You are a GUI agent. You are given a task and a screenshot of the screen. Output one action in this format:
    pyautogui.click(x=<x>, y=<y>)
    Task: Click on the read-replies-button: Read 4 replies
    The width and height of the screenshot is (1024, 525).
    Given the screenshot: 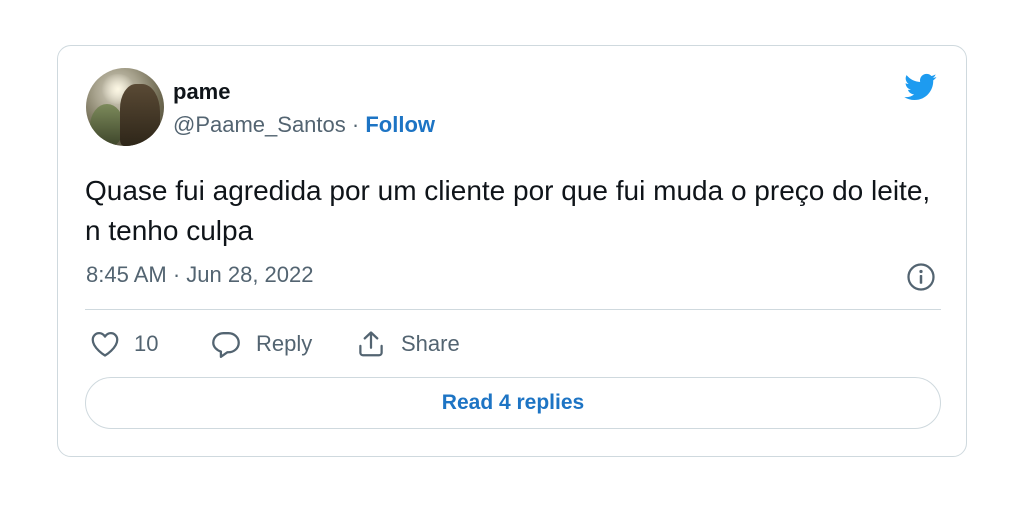 What is the action you would take?
    pyautogui.click(x=513, y=403)
    